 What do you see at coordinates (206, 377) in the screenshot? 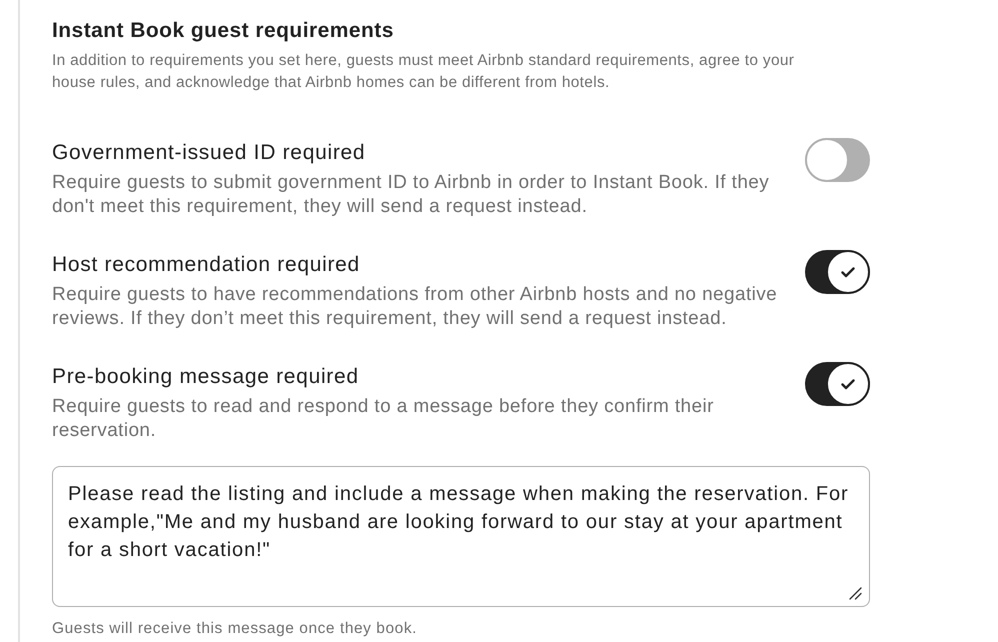
I see `requirement-label: Pre-booking message required` at bounding box center [206, 377].